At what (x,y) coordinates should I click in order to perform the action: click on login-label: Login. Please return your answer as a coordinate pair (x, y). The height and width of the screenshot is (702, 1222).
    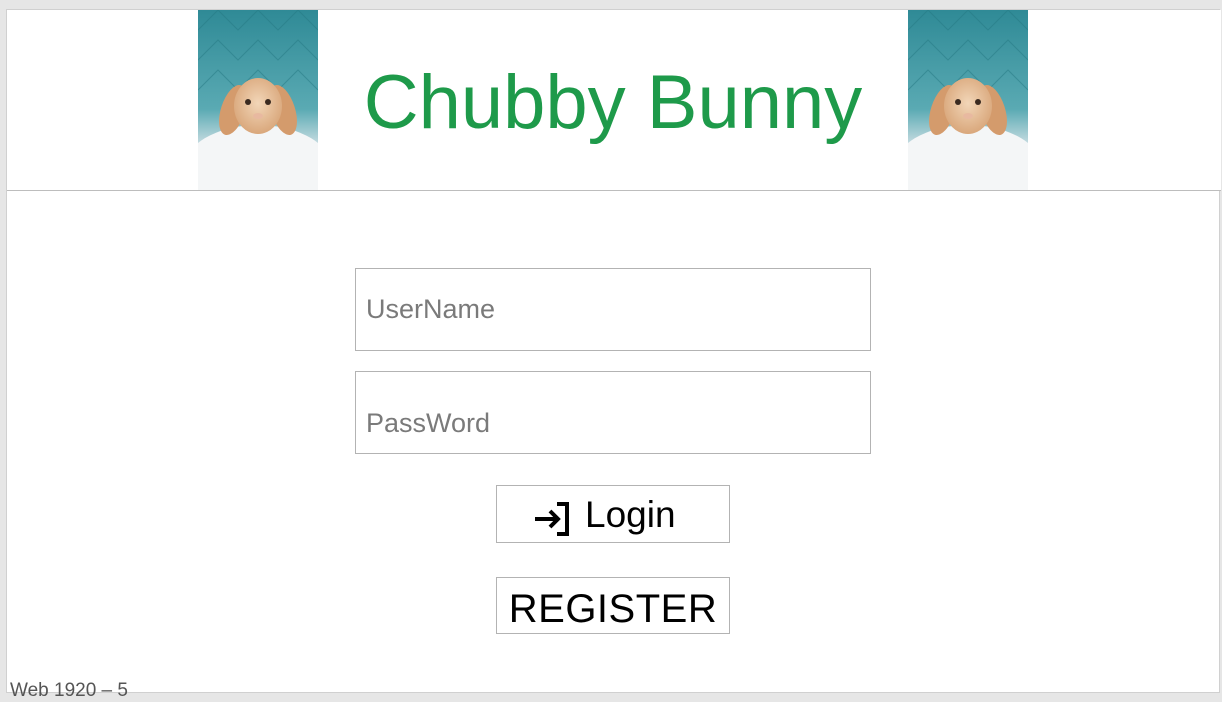
    Looking at the image, I should click on (630, 514).